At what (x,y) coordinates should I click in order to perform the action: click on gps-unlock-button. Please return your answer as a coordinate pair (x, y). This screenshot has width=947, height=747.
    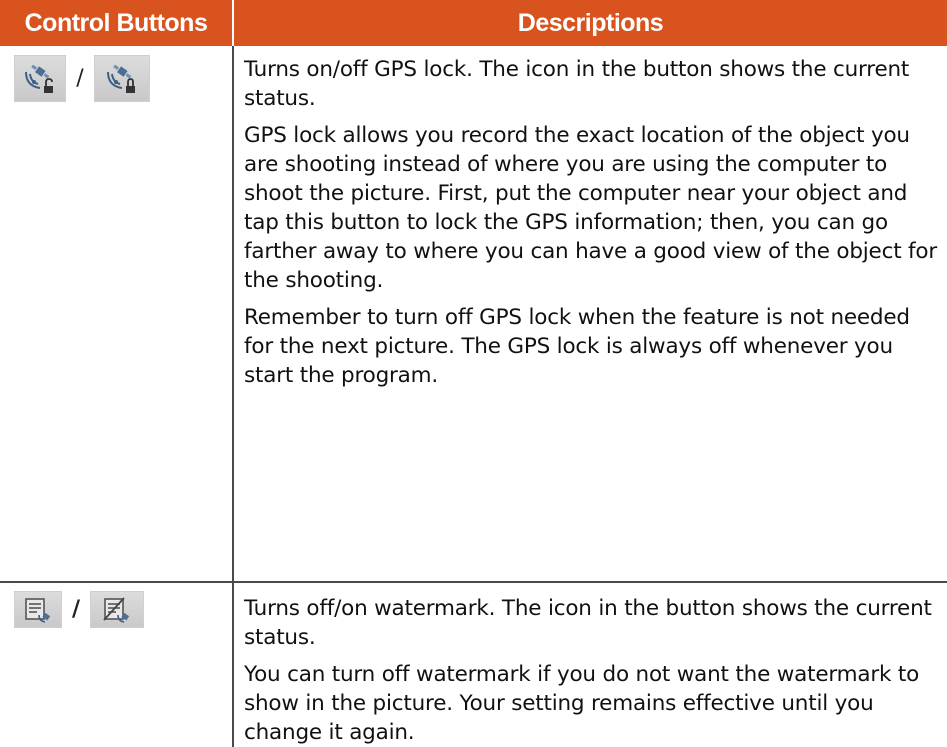
    Looking at the image, I should click on (40, 78).